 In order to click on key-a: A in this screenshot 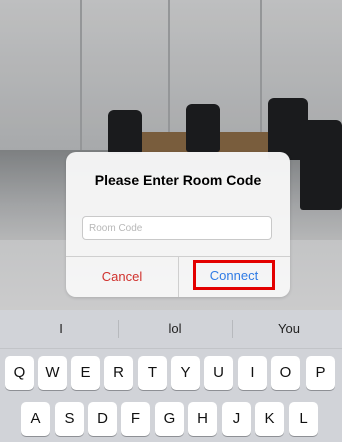, I will do `click(35, 419)`.